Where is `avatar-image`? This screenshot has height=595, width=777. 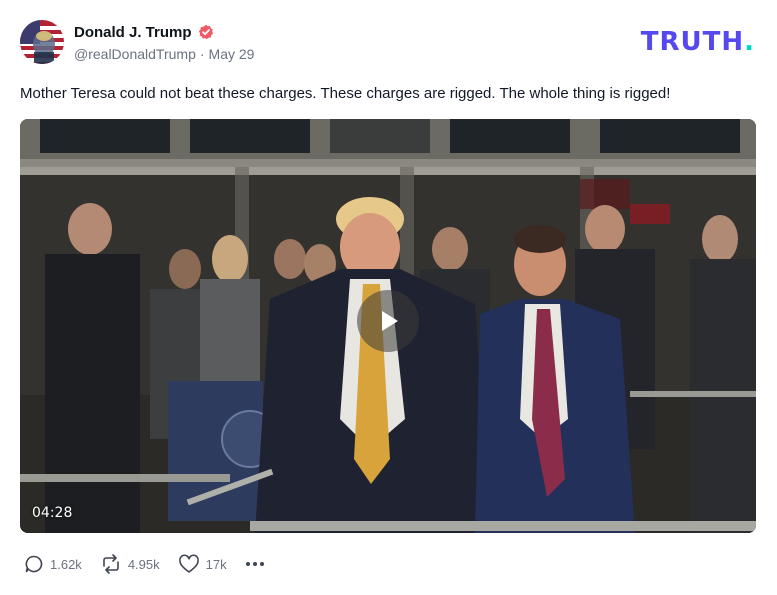 avatar-image is located at coordinates (42, 42).